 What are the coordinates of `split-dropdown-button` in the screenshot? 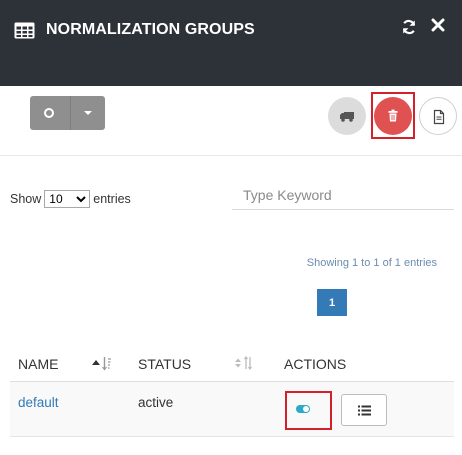 It's located at (67, 113).